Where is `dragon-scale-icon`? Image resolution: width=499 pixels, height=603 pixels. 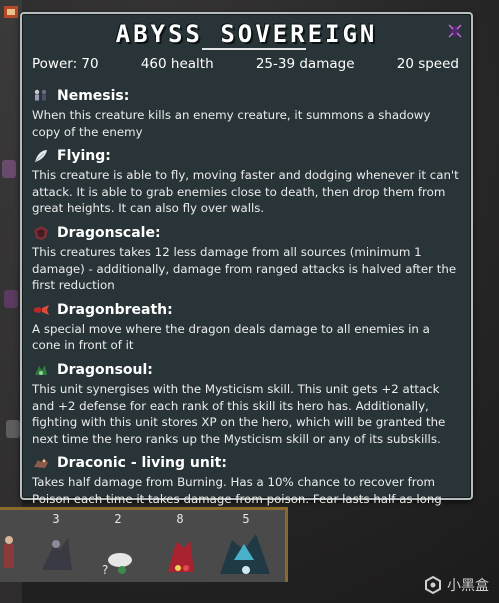
dragon-scale-icon is located at coordinates (41, 232).